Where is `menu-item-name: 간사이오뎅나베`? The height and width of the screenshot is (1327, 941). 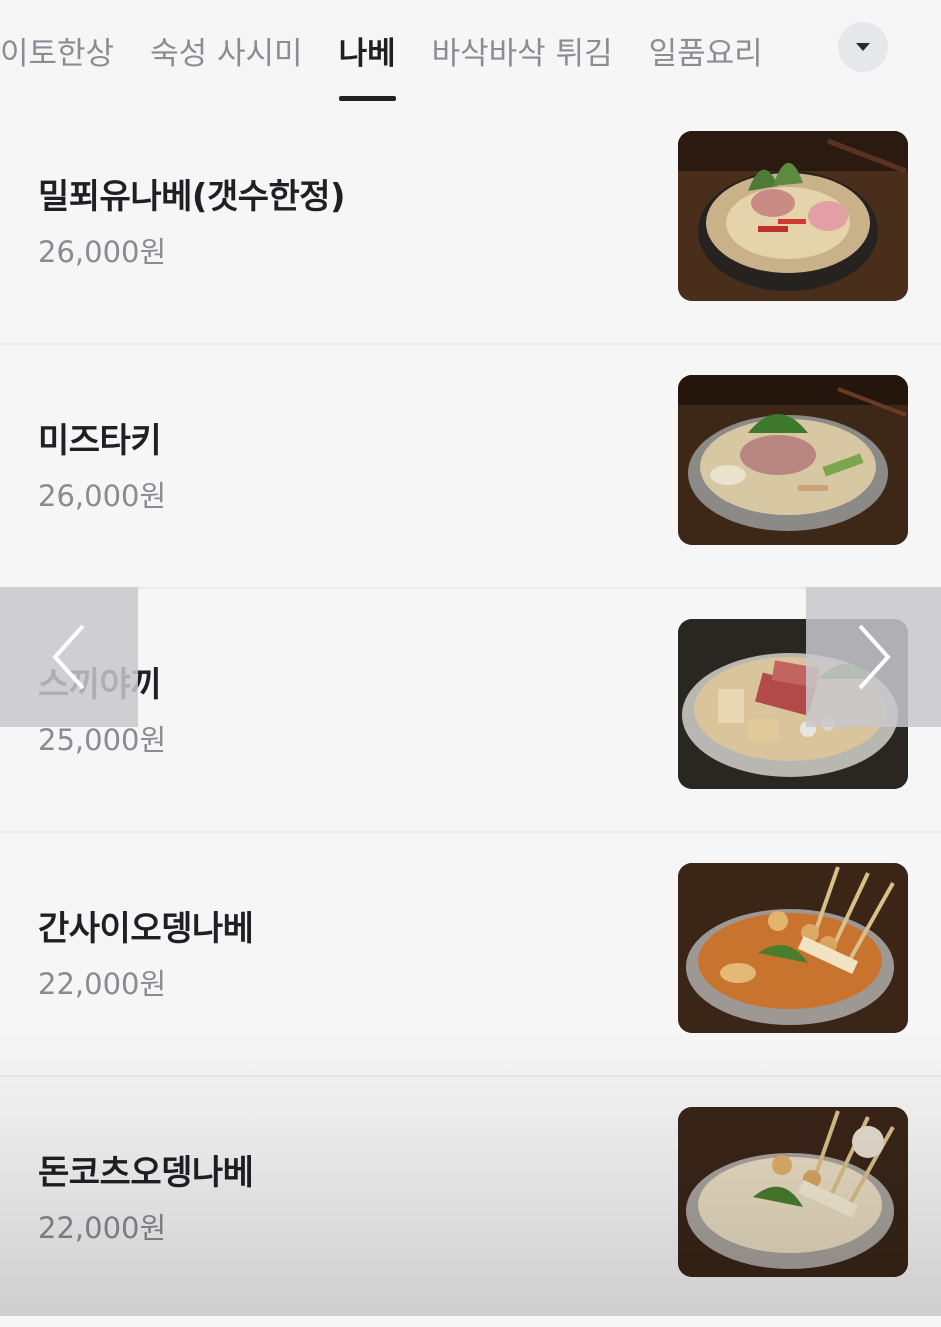
menu-item-name: 간사이오뎅나베 is located at coordinates (146, 929).